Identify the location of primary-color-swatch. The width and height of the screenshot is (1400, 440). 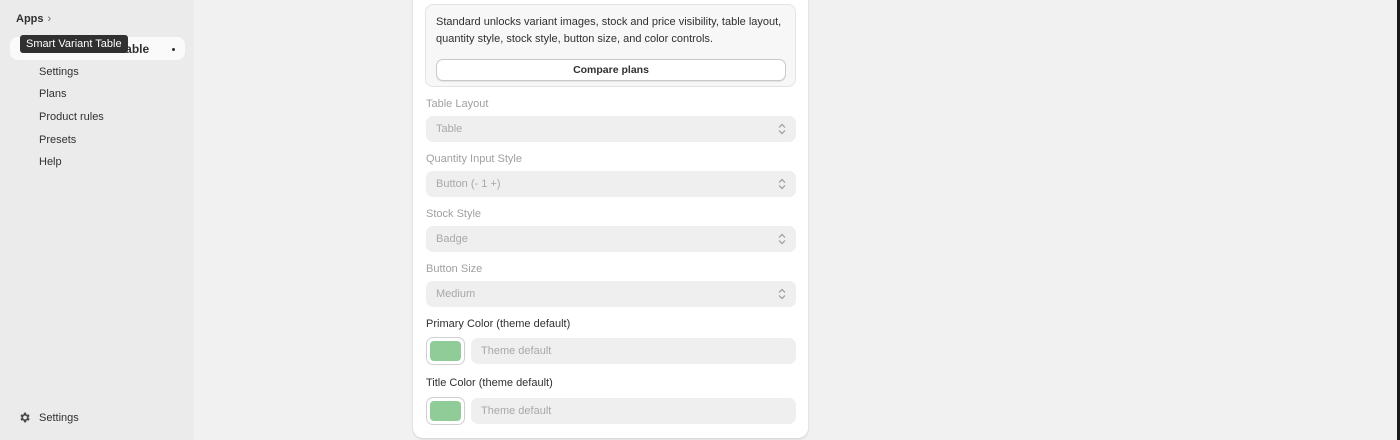
(445, 351).